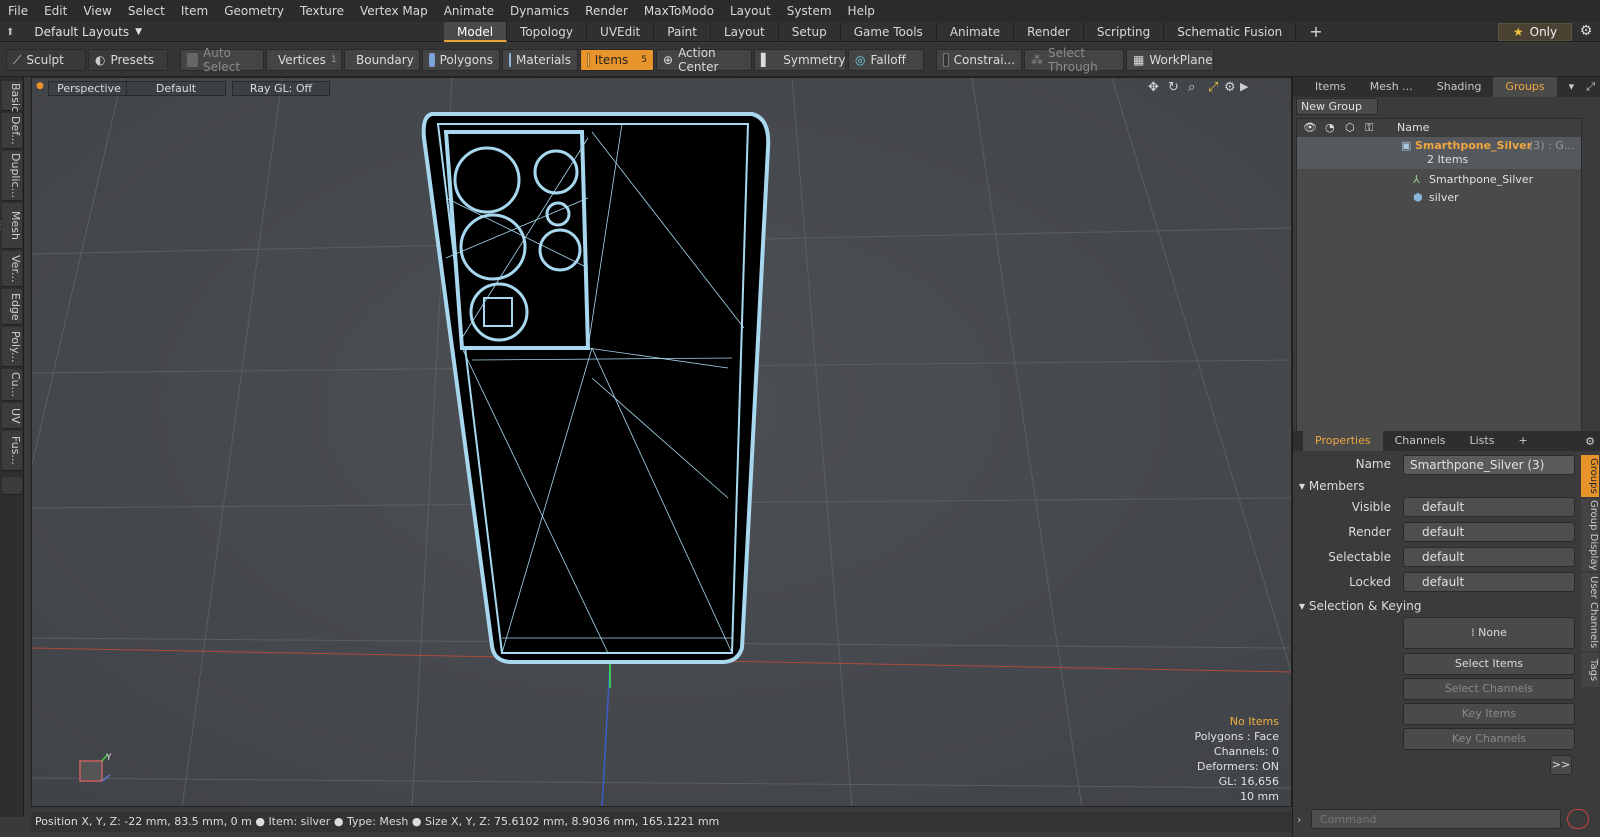  What do you see at coordinates (476, 32) in the screenshot?
I see `tab-model: Model` at bounding box center [476, 32].